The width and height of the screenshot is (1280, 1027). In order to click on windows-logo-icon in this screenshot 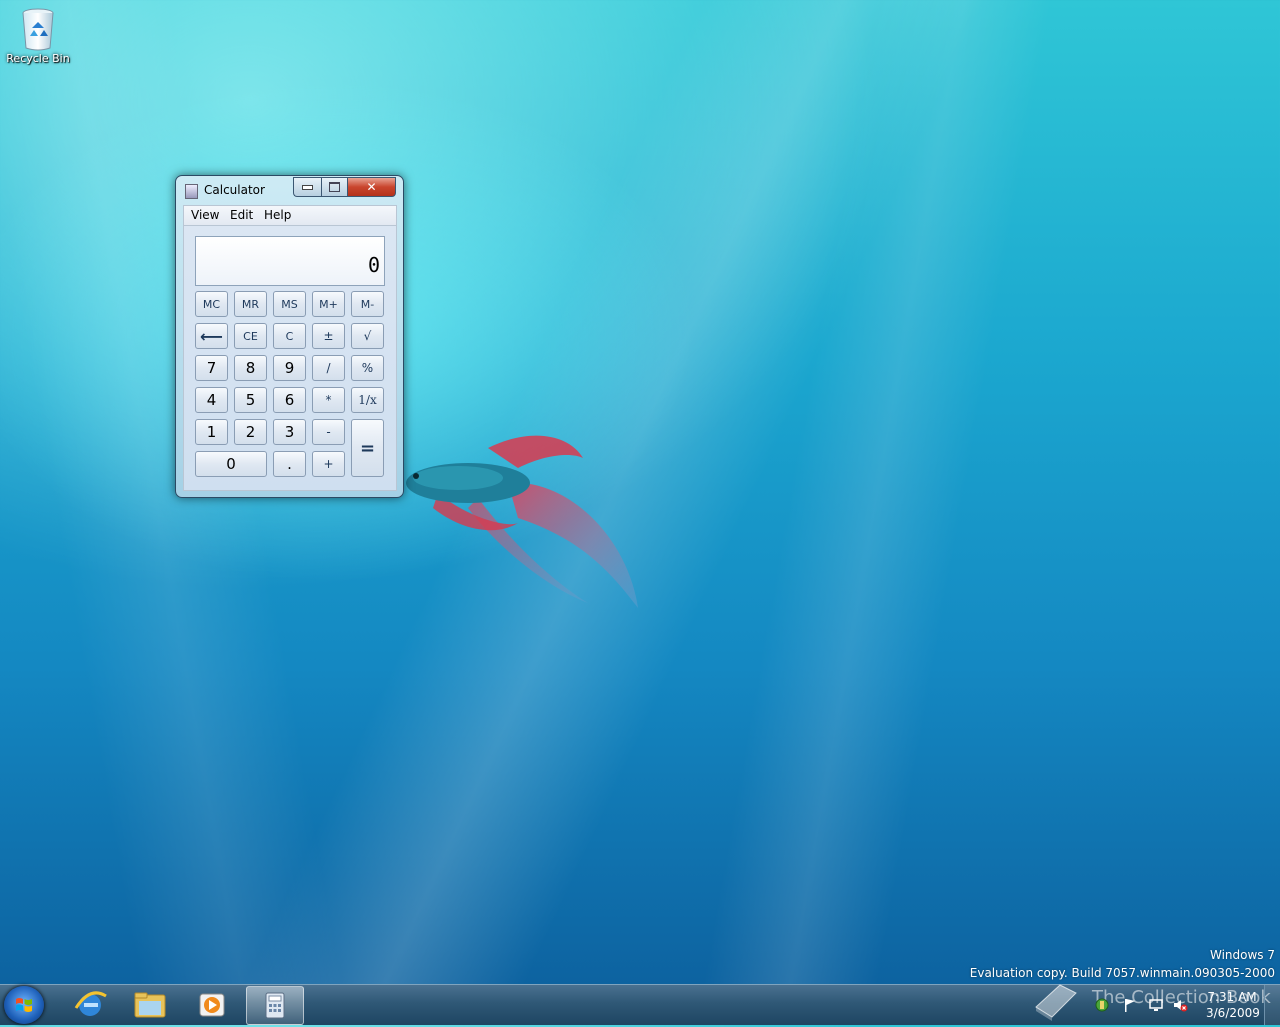, I will do `click(24, 1005)`.